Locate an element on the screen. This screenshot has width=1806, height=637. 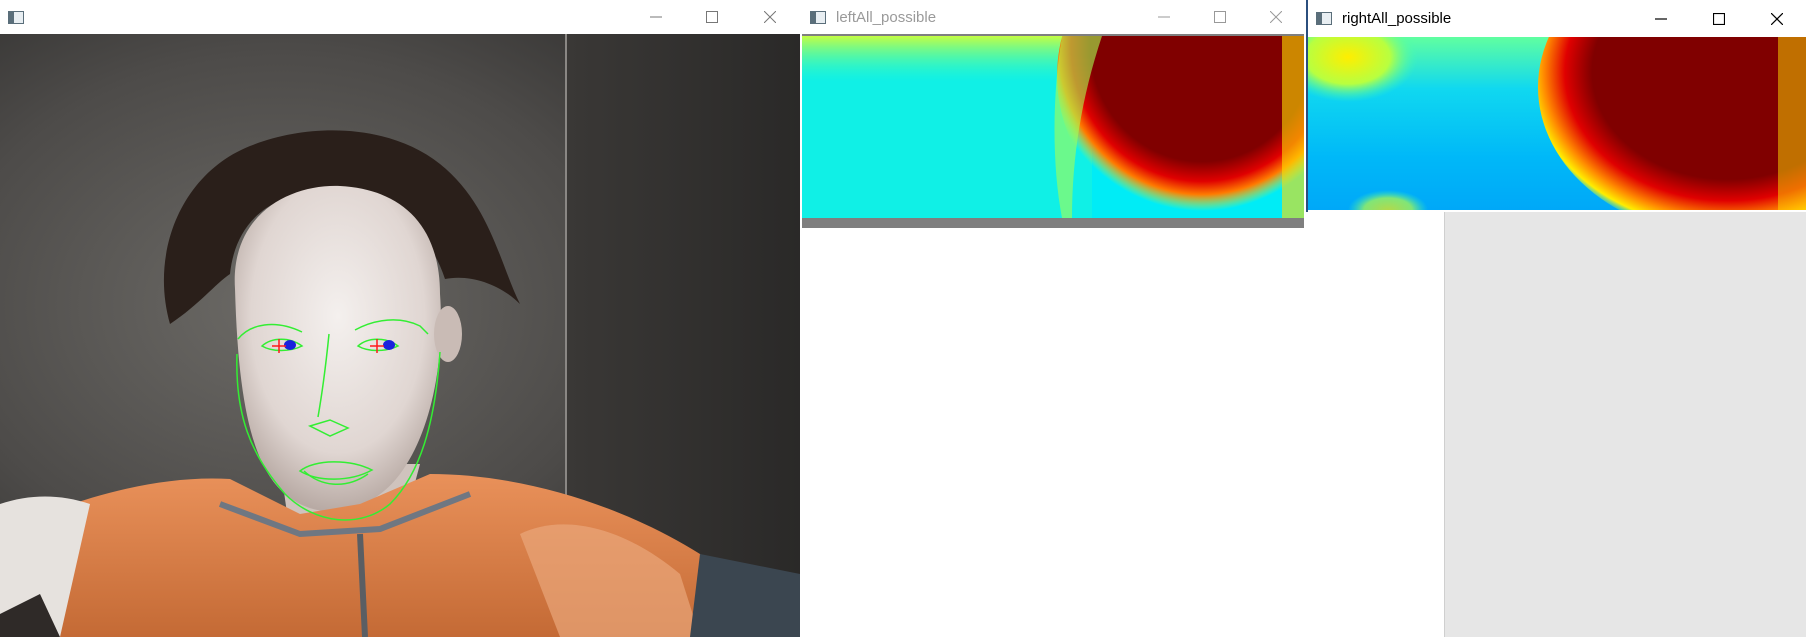
camera-window-titlebar is located at coordinates (400, 17).